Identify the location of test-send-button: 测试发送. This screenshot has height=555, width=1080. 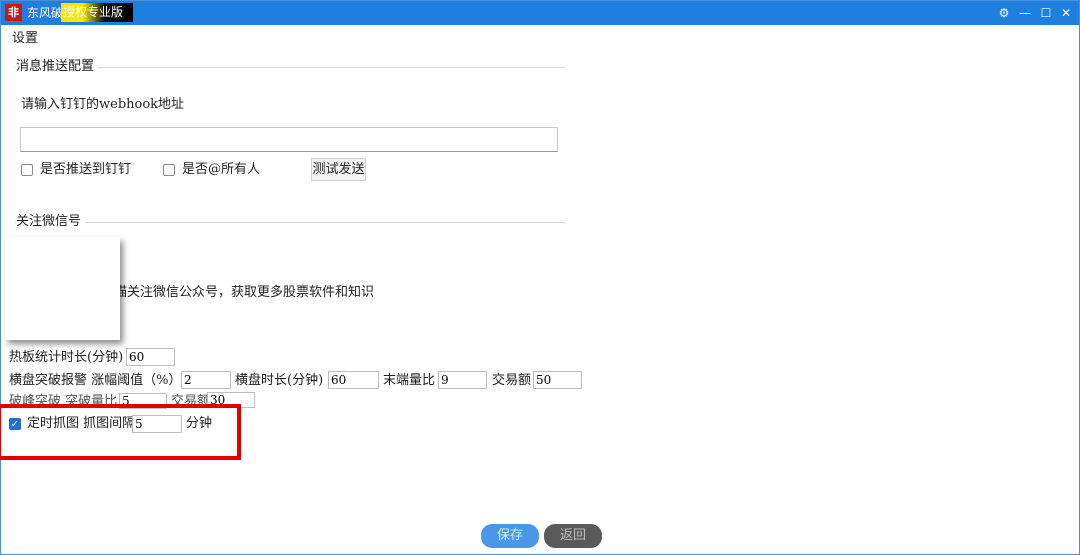
(338, 169).